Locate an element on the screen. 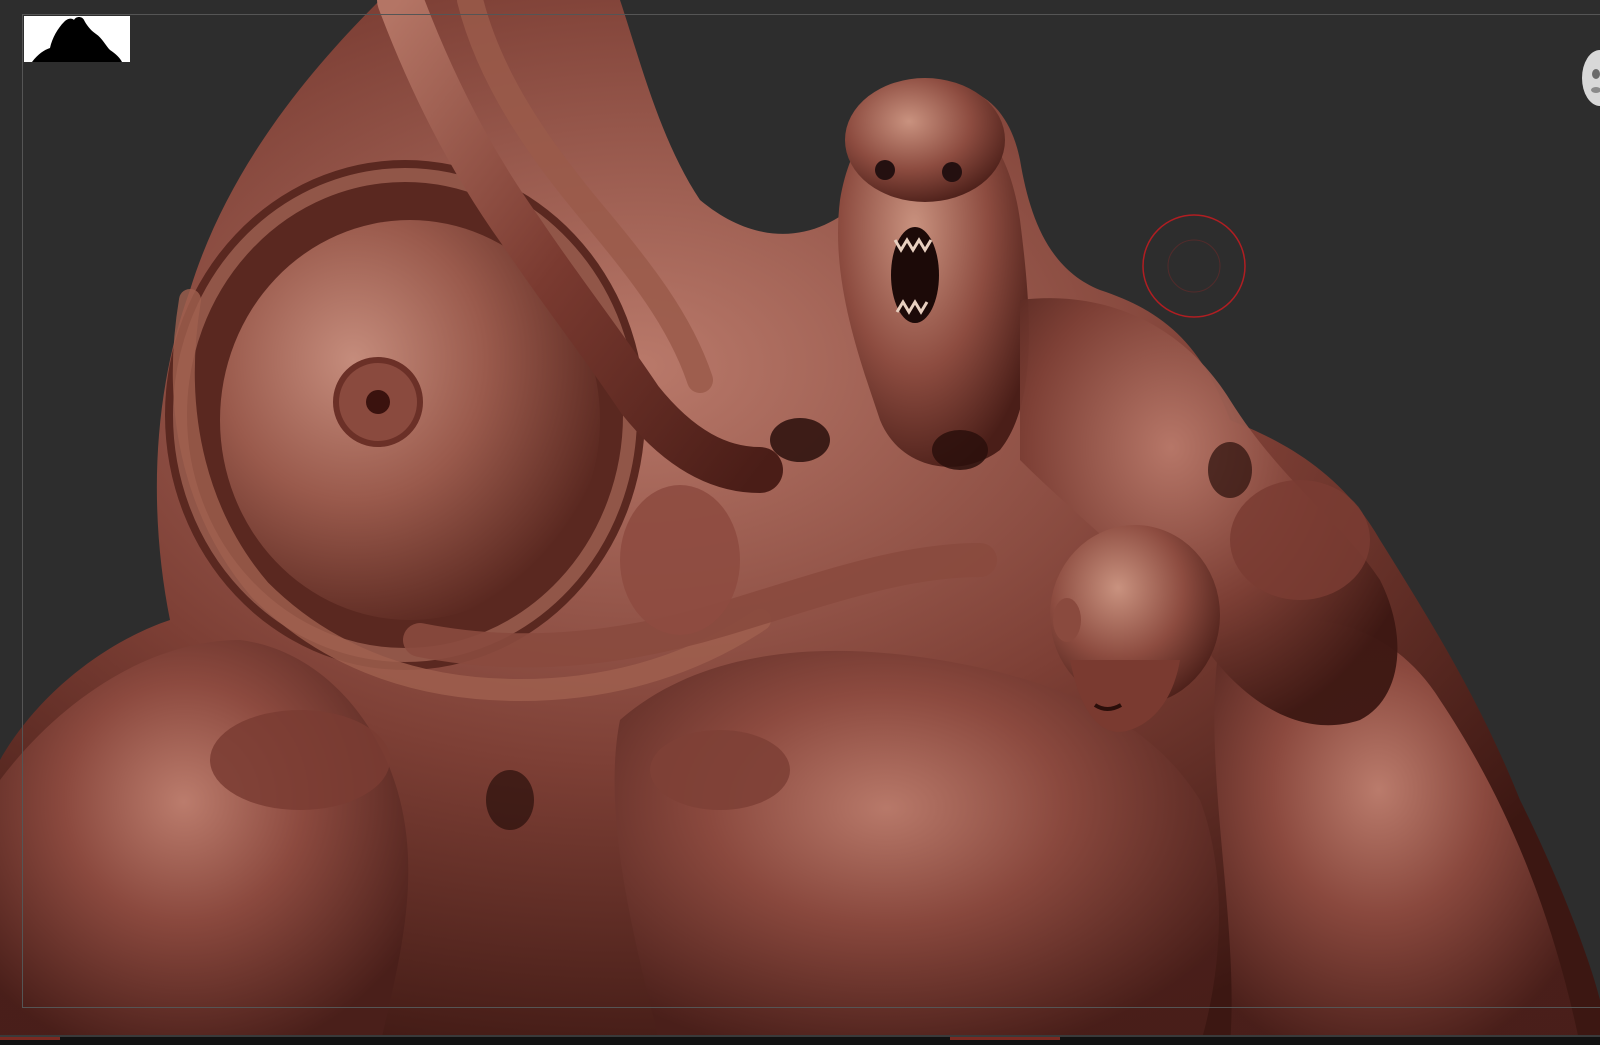 The image size is (1600, 1045). skull-eye-right is located at coordinates (952, 172).